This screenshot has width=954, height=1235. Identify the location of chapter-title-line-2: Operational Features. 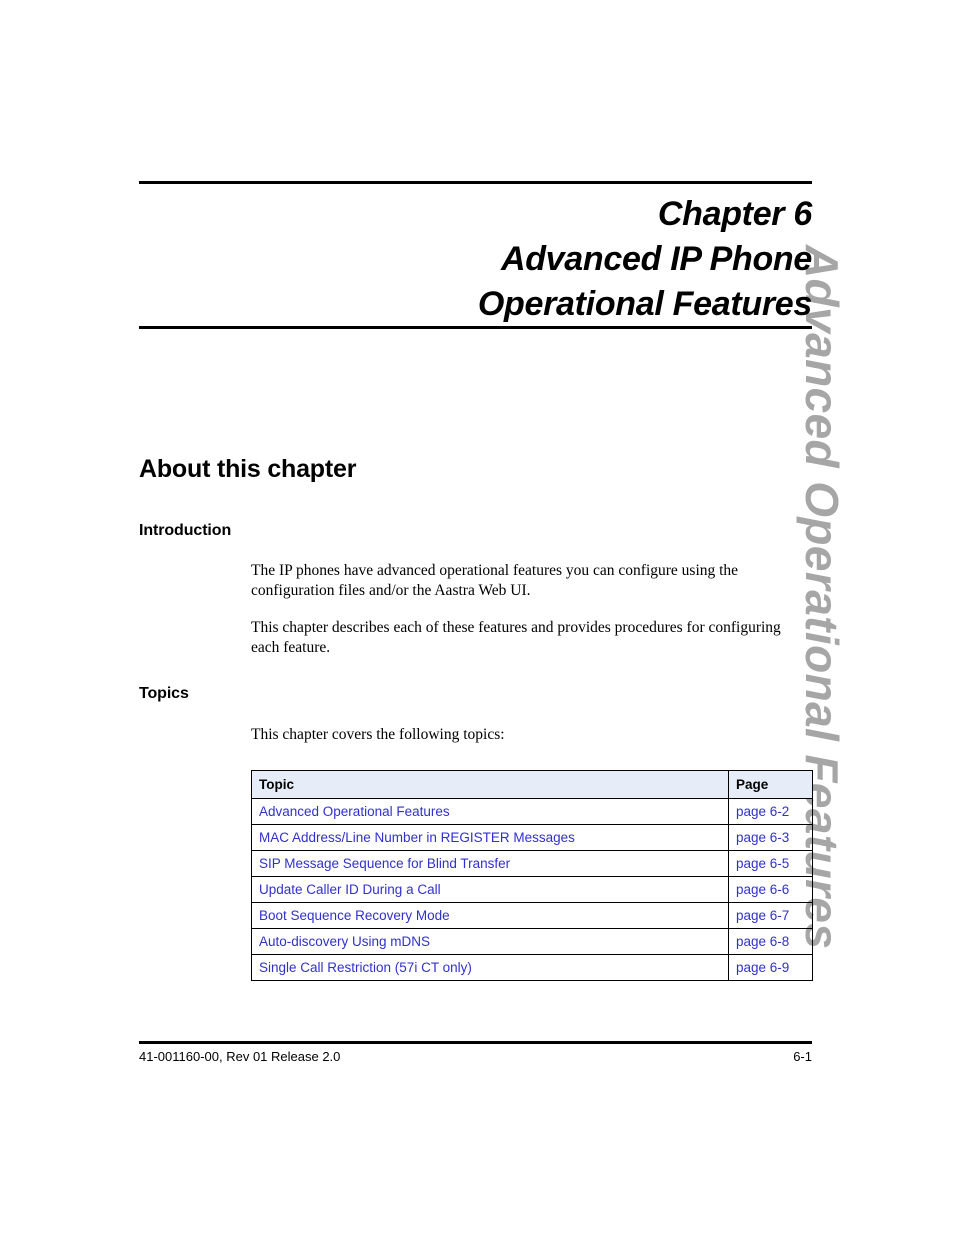
(644, 304).